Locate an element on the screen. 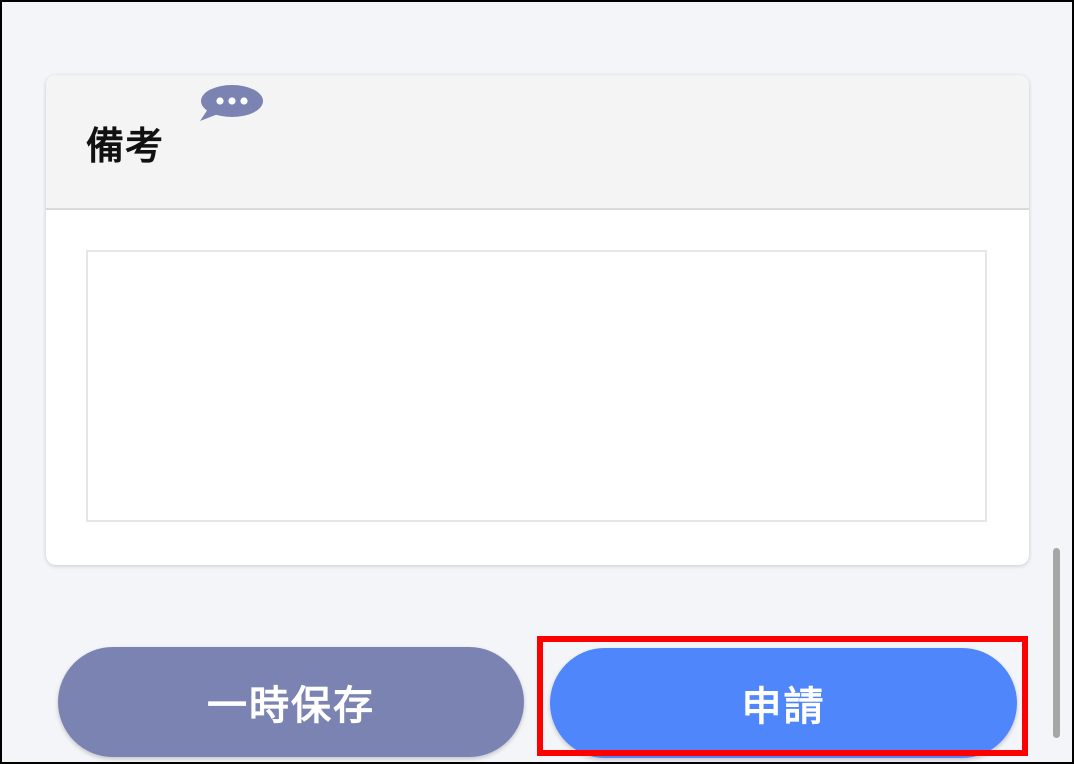 The height and width of the screenshot is (764, 1074). apply-label: 申請 is located at coordinates (783, 707).